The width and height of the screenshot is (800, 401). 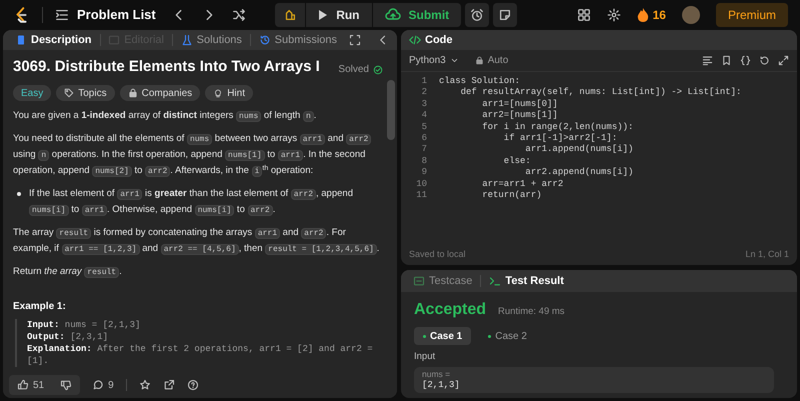 I want to click on comments-button: 9, so click(x=103, y=385).